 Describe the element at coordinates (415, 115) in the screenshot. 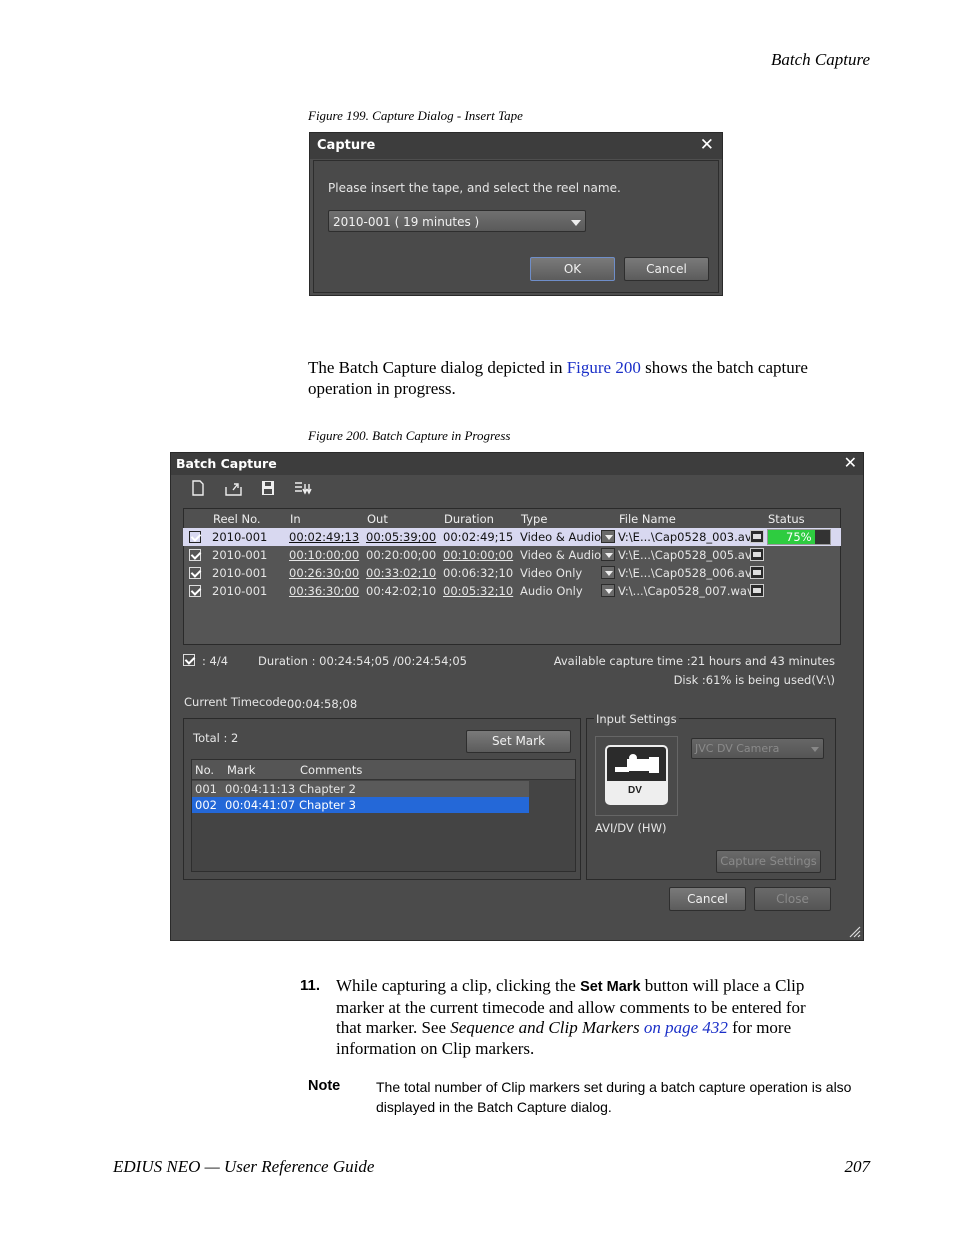

I see `figure-199-caption: Figure 199. Capture Dialog - Insert Tape` at that location.